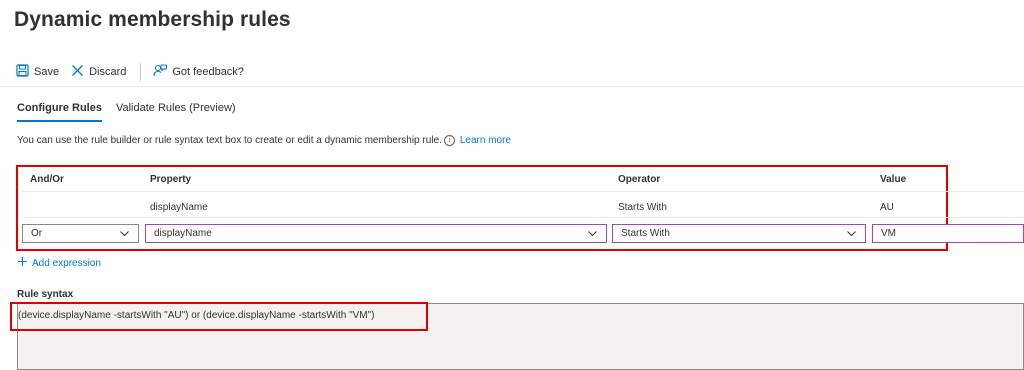 This screenshot has width=1024, height=370. Describe the element at coordinates (136, 72) in the screenshot. I see `toolbar: Save Discard Got feedback?` at that location.